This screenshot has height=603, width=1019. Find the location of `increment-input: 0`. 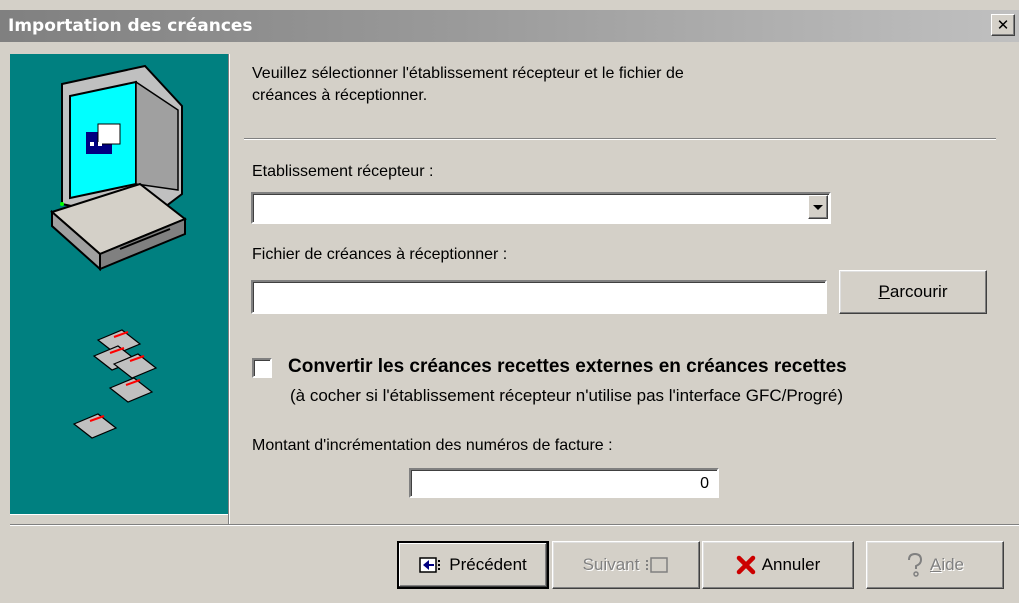

increment-input: 0 is located at coordinates (564, 483).